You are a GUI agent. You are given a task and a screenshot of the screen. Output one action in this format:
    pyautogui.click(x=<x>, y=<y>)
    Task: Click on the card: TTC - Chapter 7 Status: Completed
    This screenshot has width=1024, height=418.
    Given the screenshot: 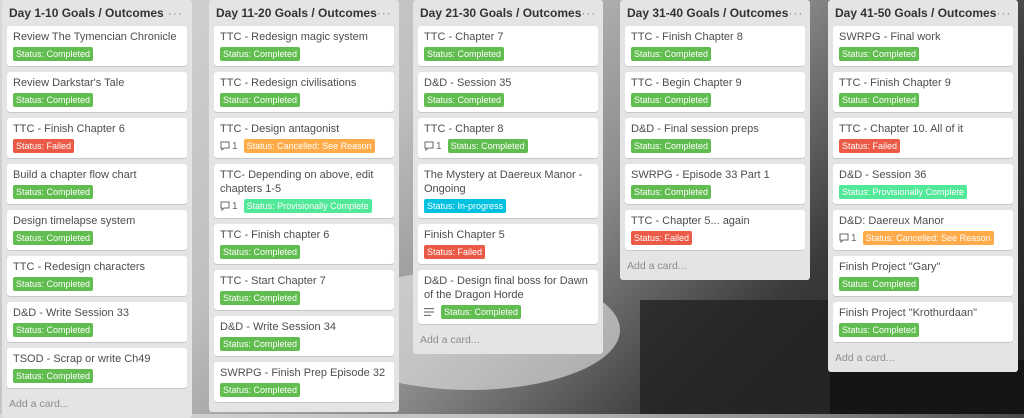 What is the action you would take?
    pyautogui.click(x=508, y=46)
    